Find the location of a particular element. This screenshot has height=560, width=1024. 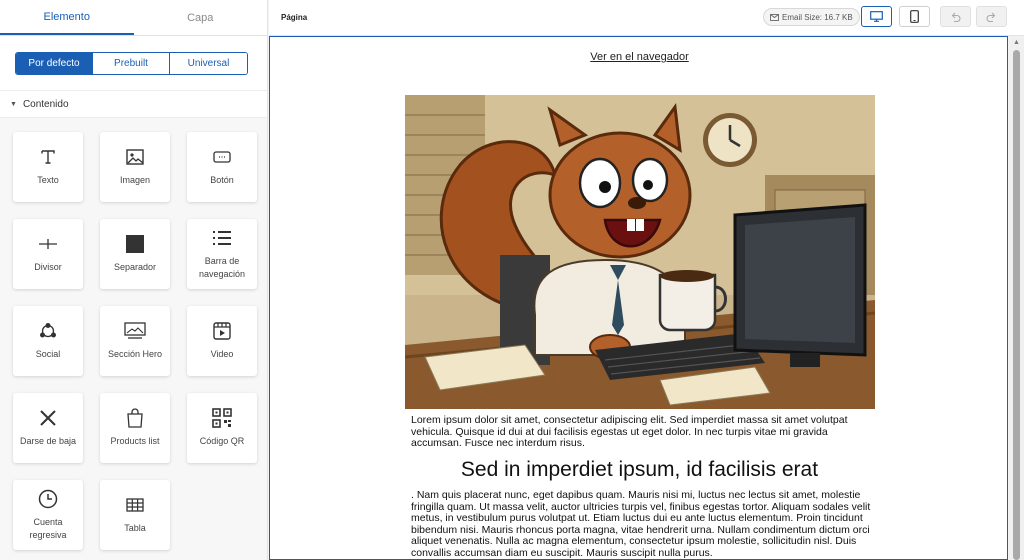

tile-label: Imagen is located at coordinates (135, 180).